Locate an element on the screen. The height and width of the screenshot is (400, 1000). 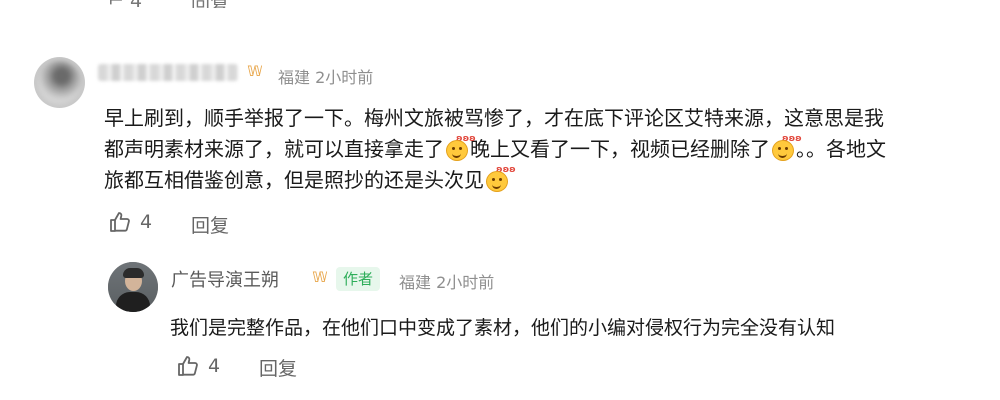
previous-comment-actions: ⌐ 4 回复 is located at coordinates (500, 4).